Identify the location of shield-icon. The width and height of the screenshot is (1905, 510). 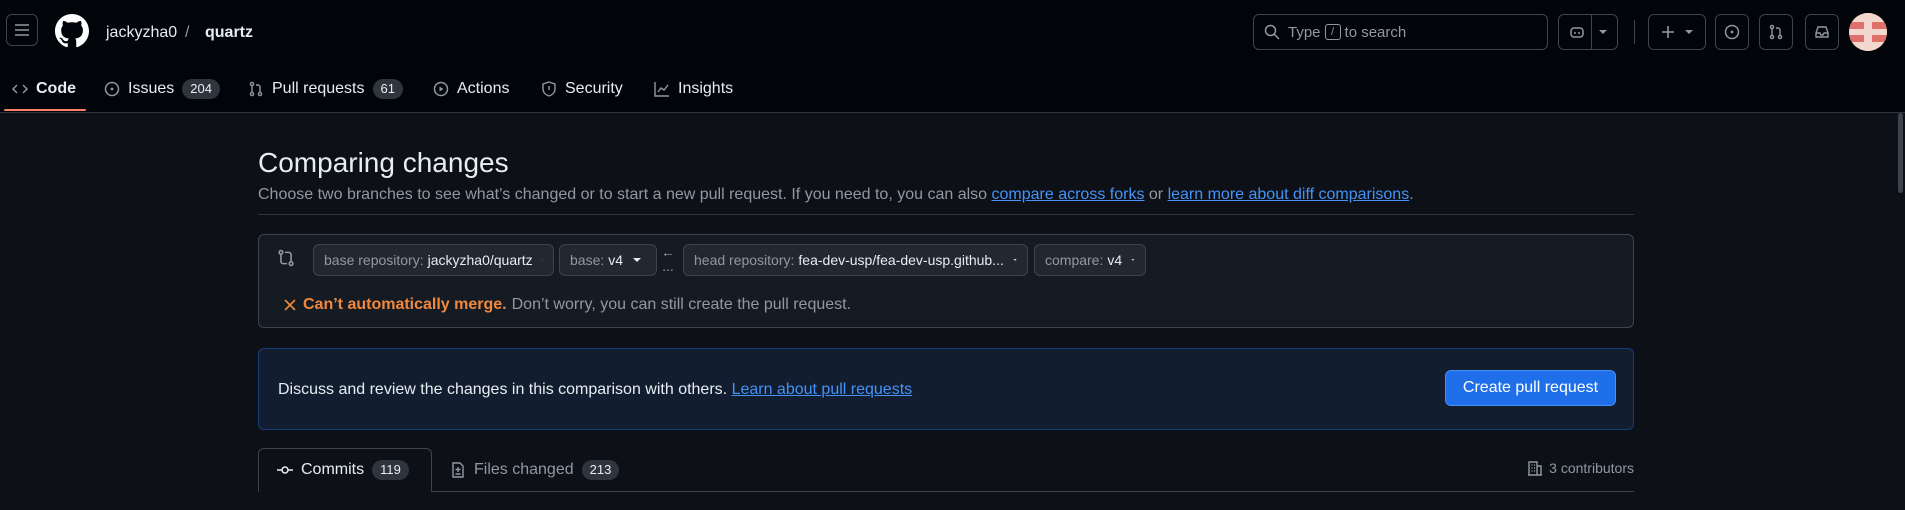
(549, 89).